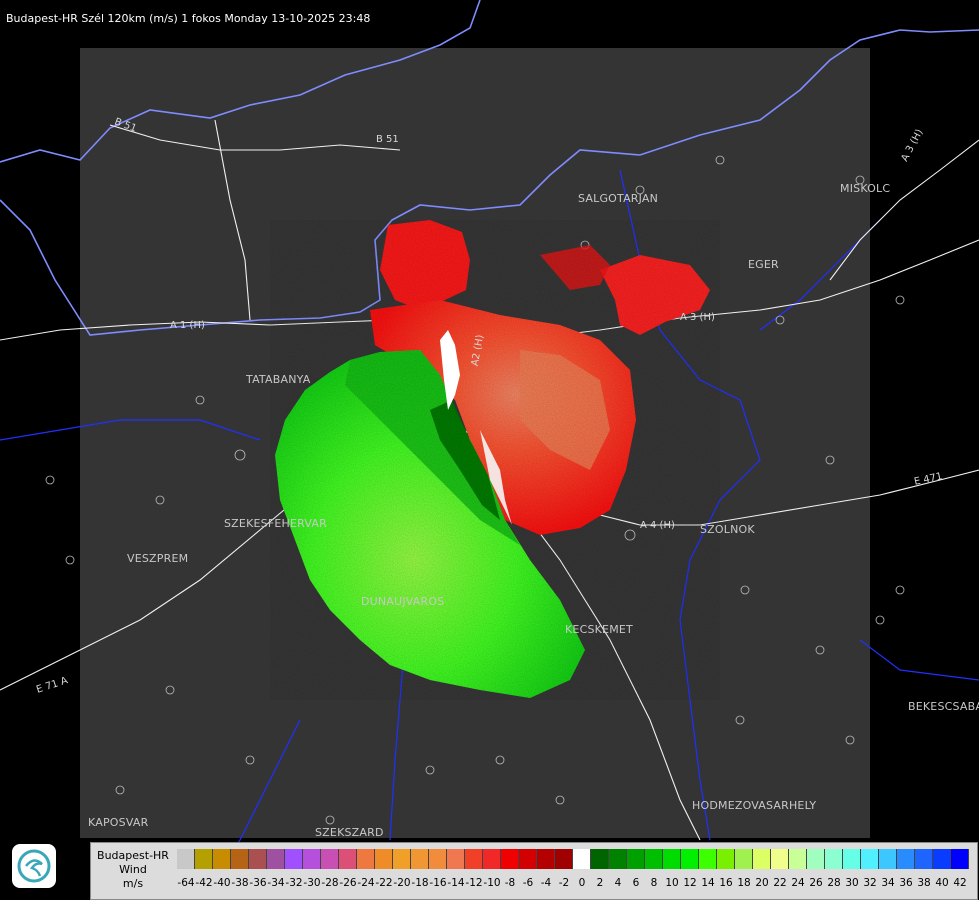 The height and width of the screenshot is (900, 979). I want to click on legend-tick-label: -20, so click(402, 883).